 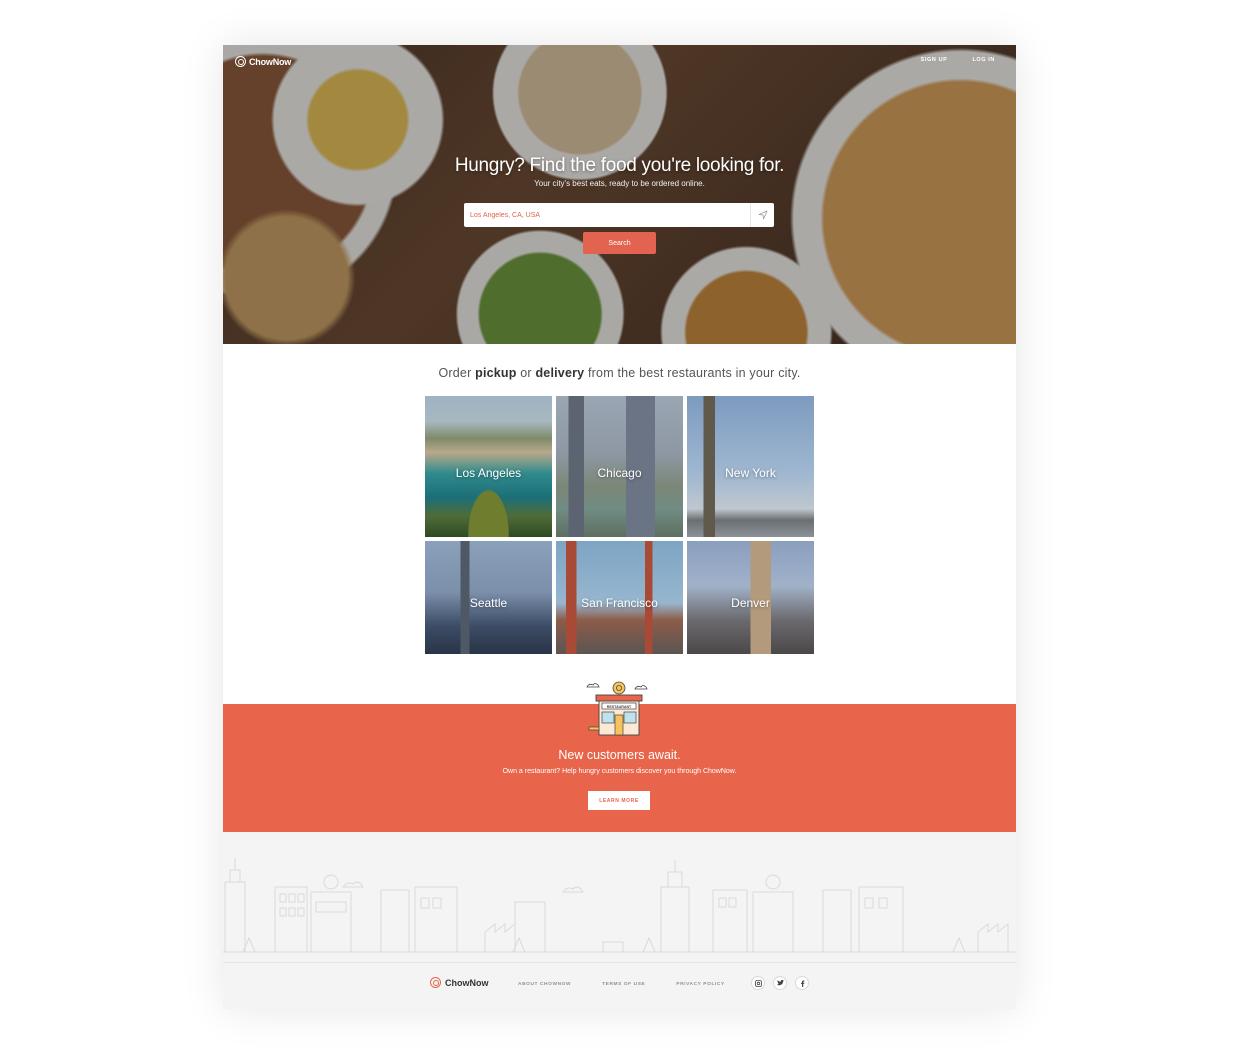 What do you see at coordinates (750, 603) in the screenshot?
I see `city-label: Denver` at bounding box center [750, 603].